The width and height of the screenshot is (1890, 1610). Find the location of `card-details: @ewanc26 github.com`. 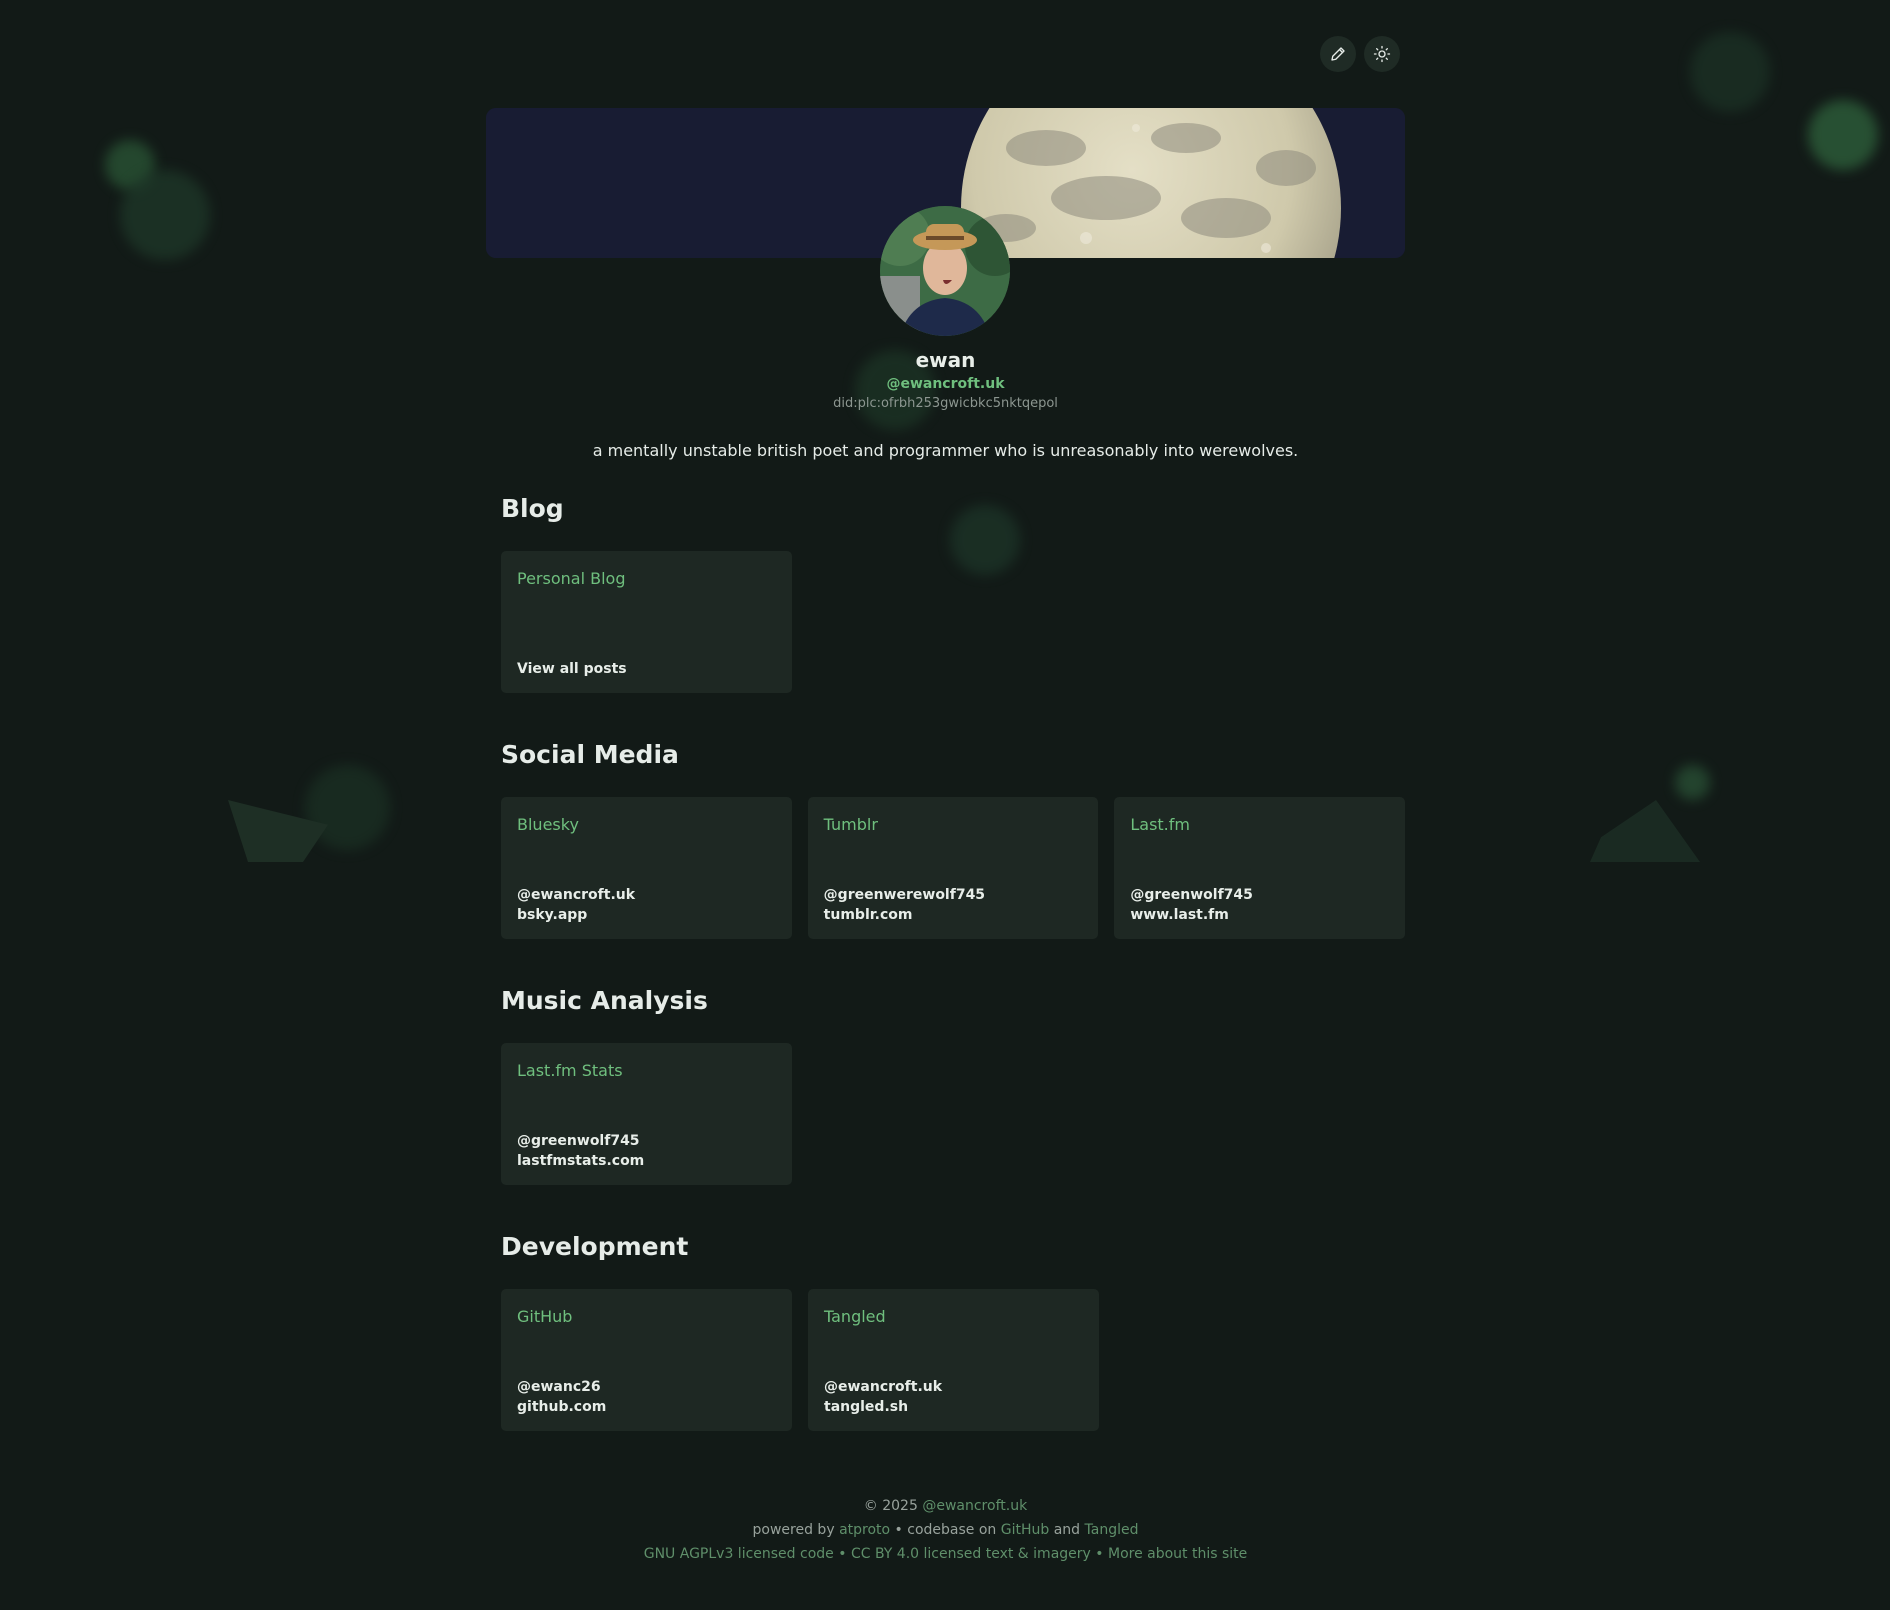

card-details: @ewanc26 github.com is located at coordinates (561, 1397).